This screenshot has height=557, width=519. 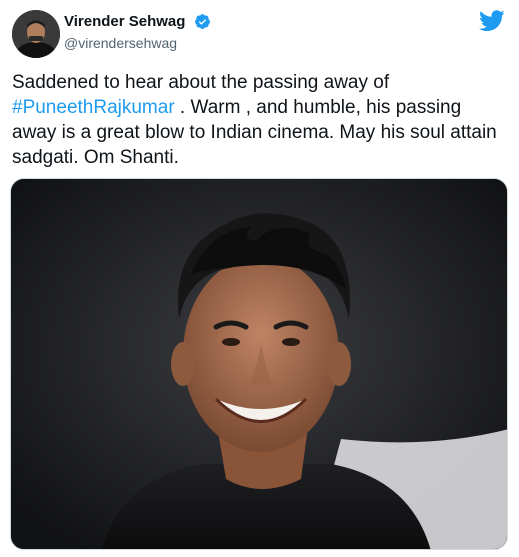 I want to click on author-names: Virender Sehwag @virendersehwag, so click(x=137, y=32).